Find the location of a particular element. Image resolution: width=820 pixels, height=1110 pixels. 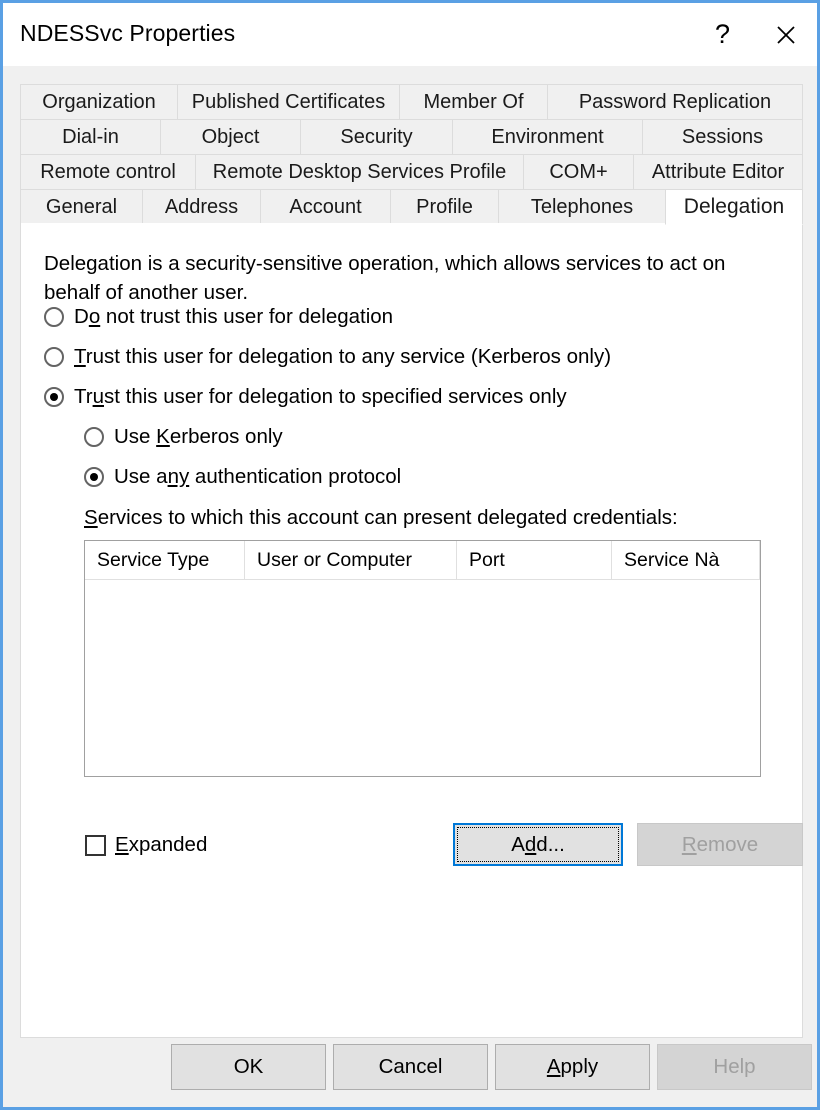

remove-button-label: Remove is located at coordinates (720, 844).